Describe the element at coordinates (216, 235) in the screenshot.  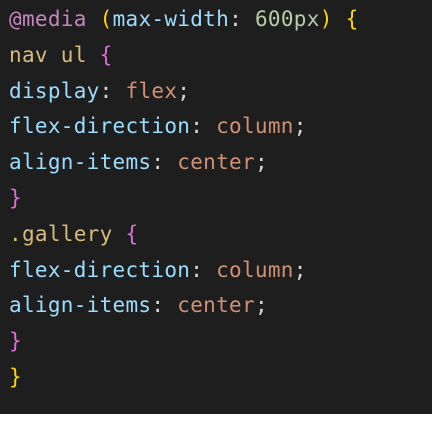
I see `code-line: .gallery {` at that location.